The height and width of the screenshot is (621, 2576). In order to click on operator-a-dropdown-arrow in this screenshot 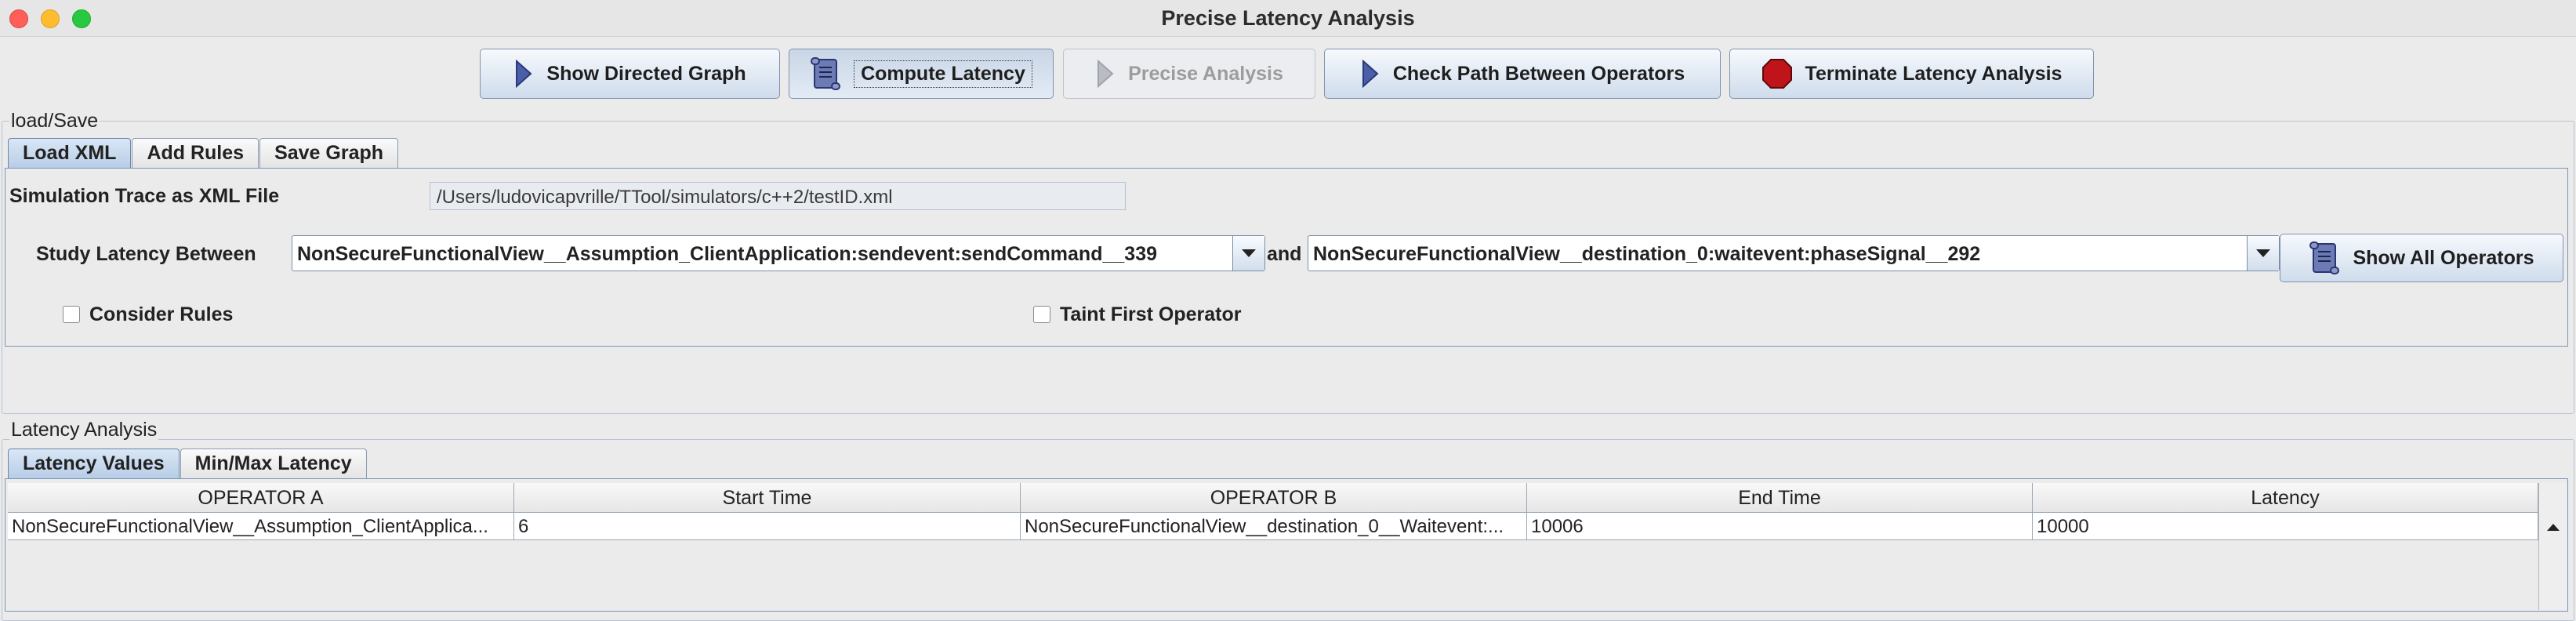, I will do `click(1248, 253)`.